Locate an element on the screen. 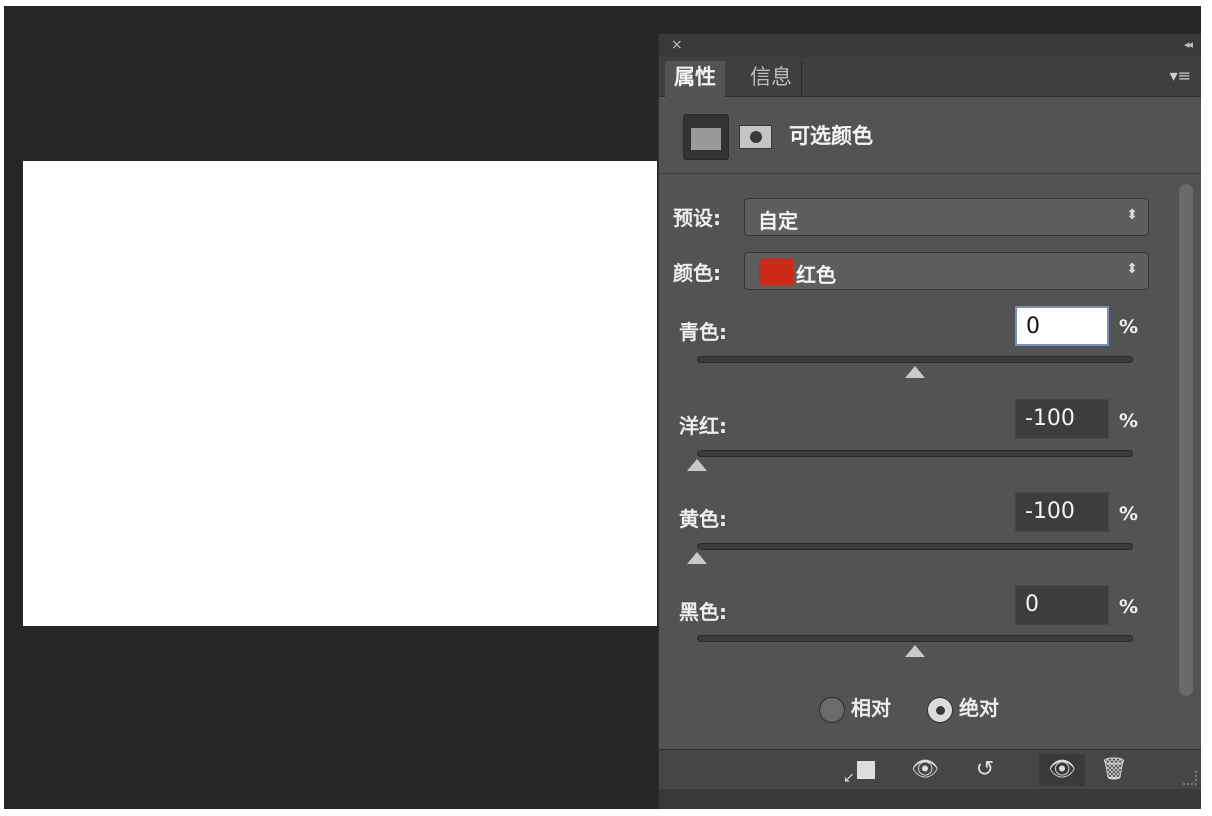 This screenshot has height=816, width=1212. absolute-label: 绝对 is located at coordinates (979, 708).